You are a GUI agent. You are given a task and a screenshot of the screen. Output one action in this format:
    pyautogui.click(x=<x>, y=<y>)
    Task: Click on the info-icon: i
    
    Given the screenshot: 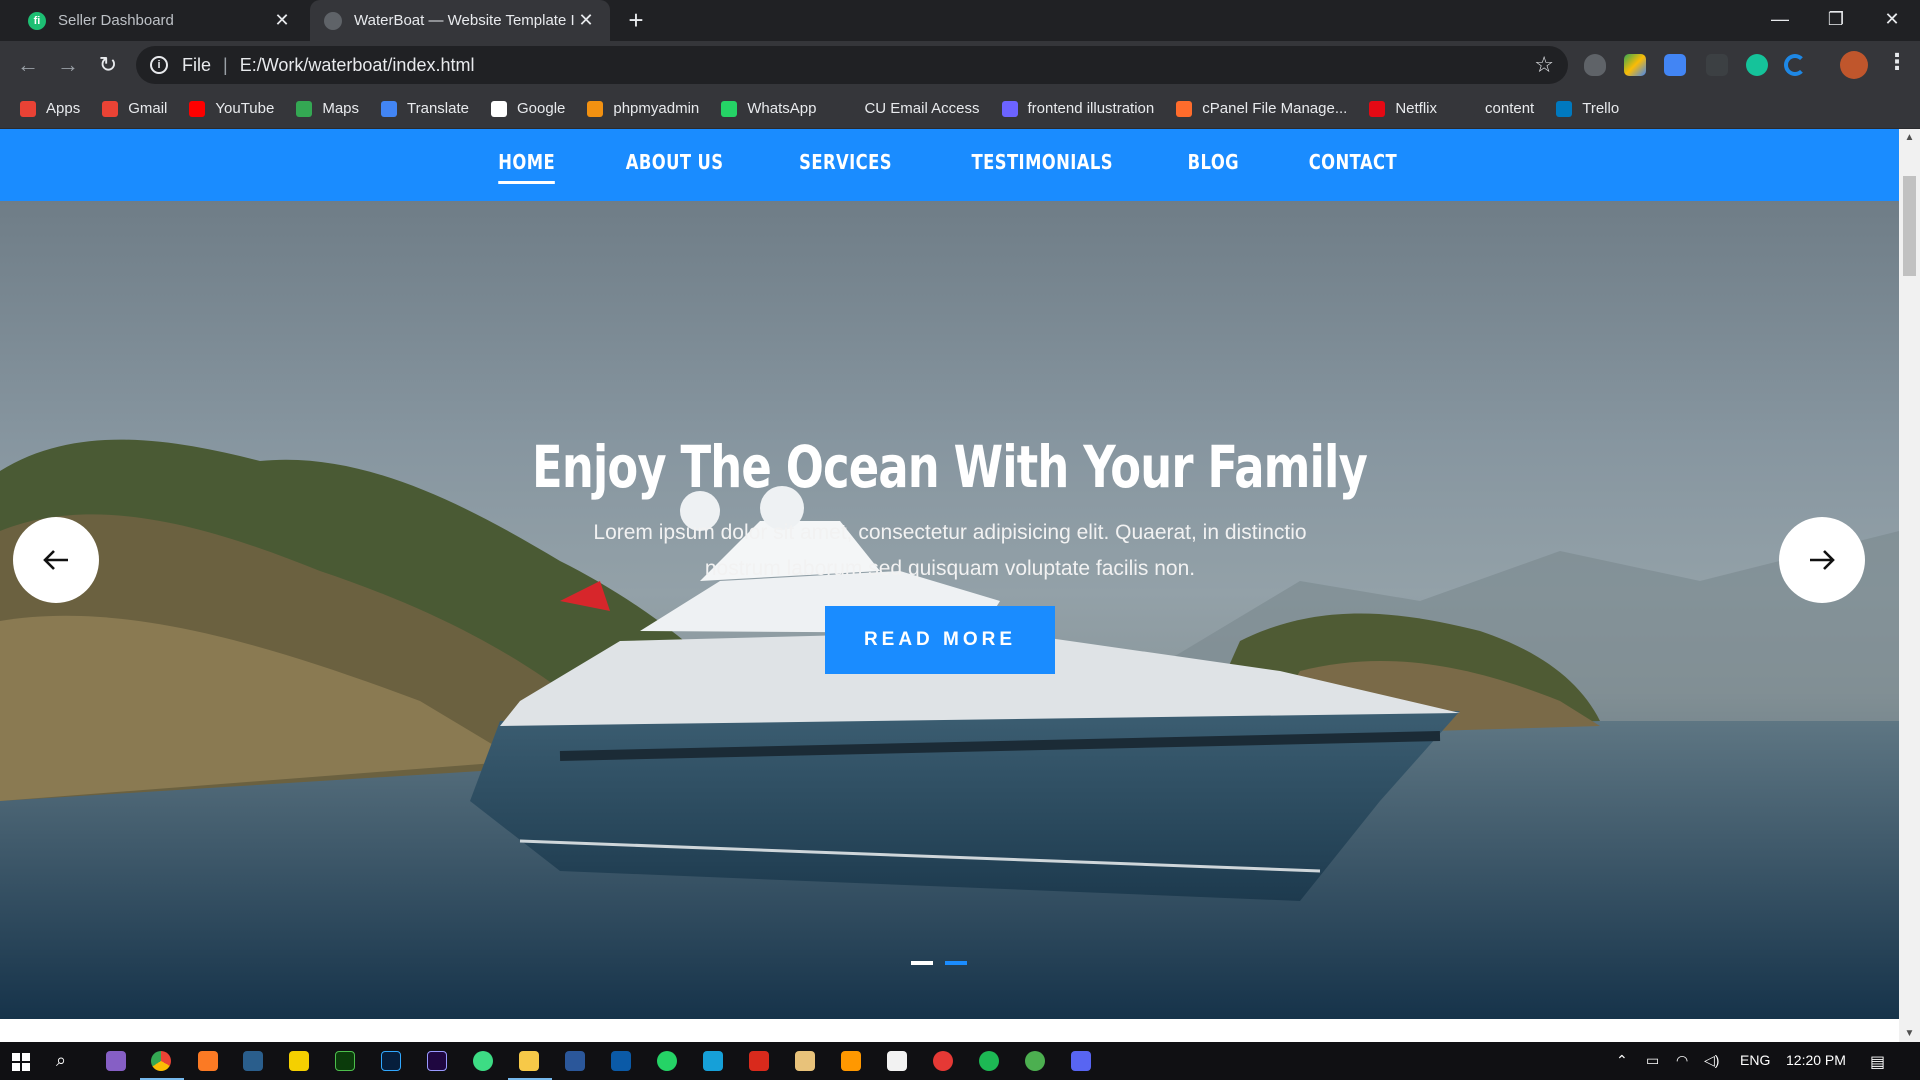 What is the action you would take?
    pyautogui.click(x=159, y=65)
    